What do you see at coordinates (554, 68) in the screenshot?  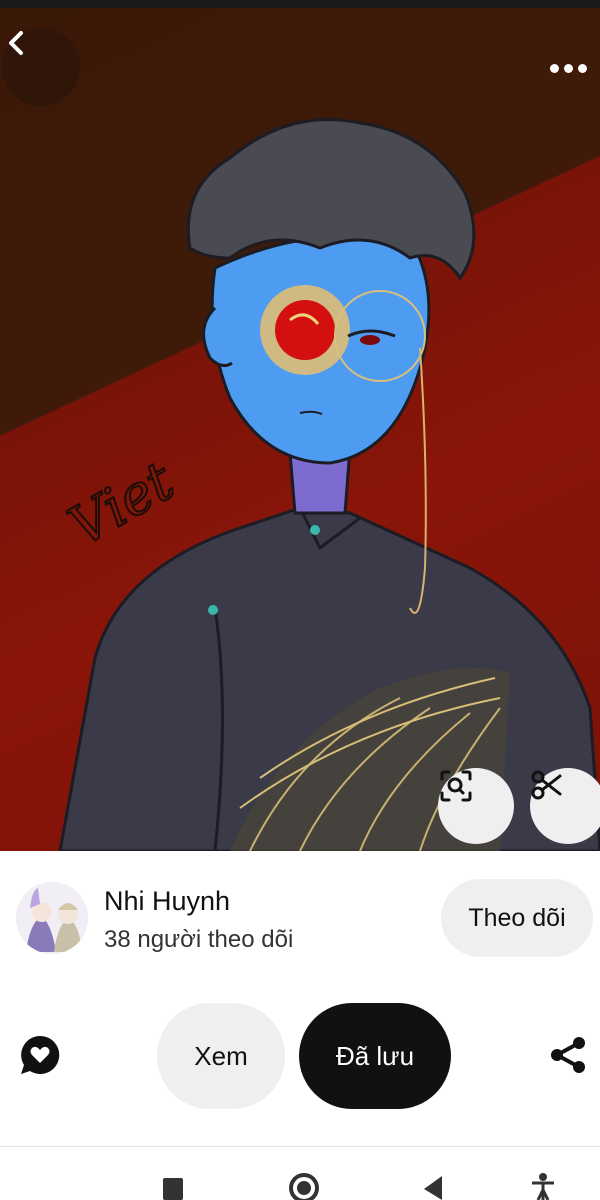 I see `more-dots-icon` at bounding box center [554, 68].